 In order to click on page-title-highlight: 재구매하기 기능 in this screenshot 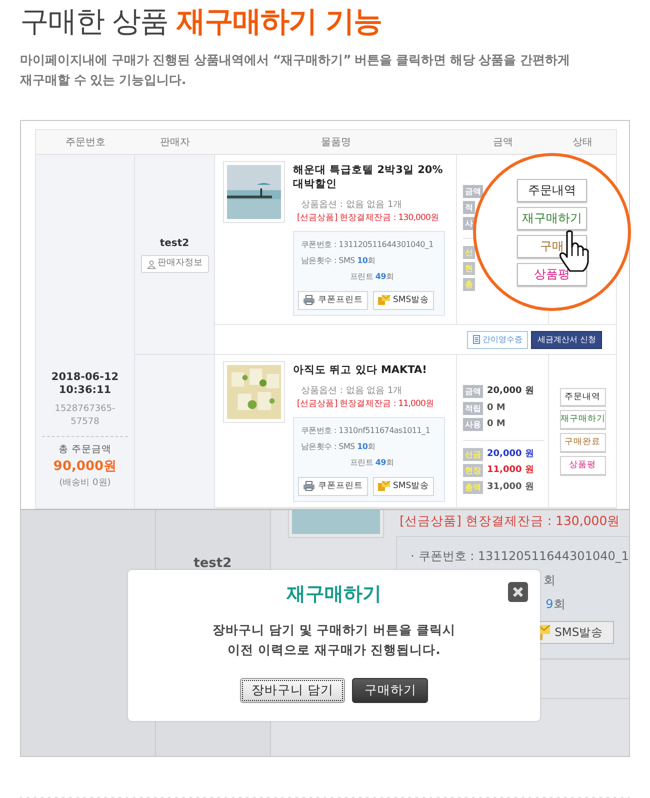, I will do `click(279, 21)`.